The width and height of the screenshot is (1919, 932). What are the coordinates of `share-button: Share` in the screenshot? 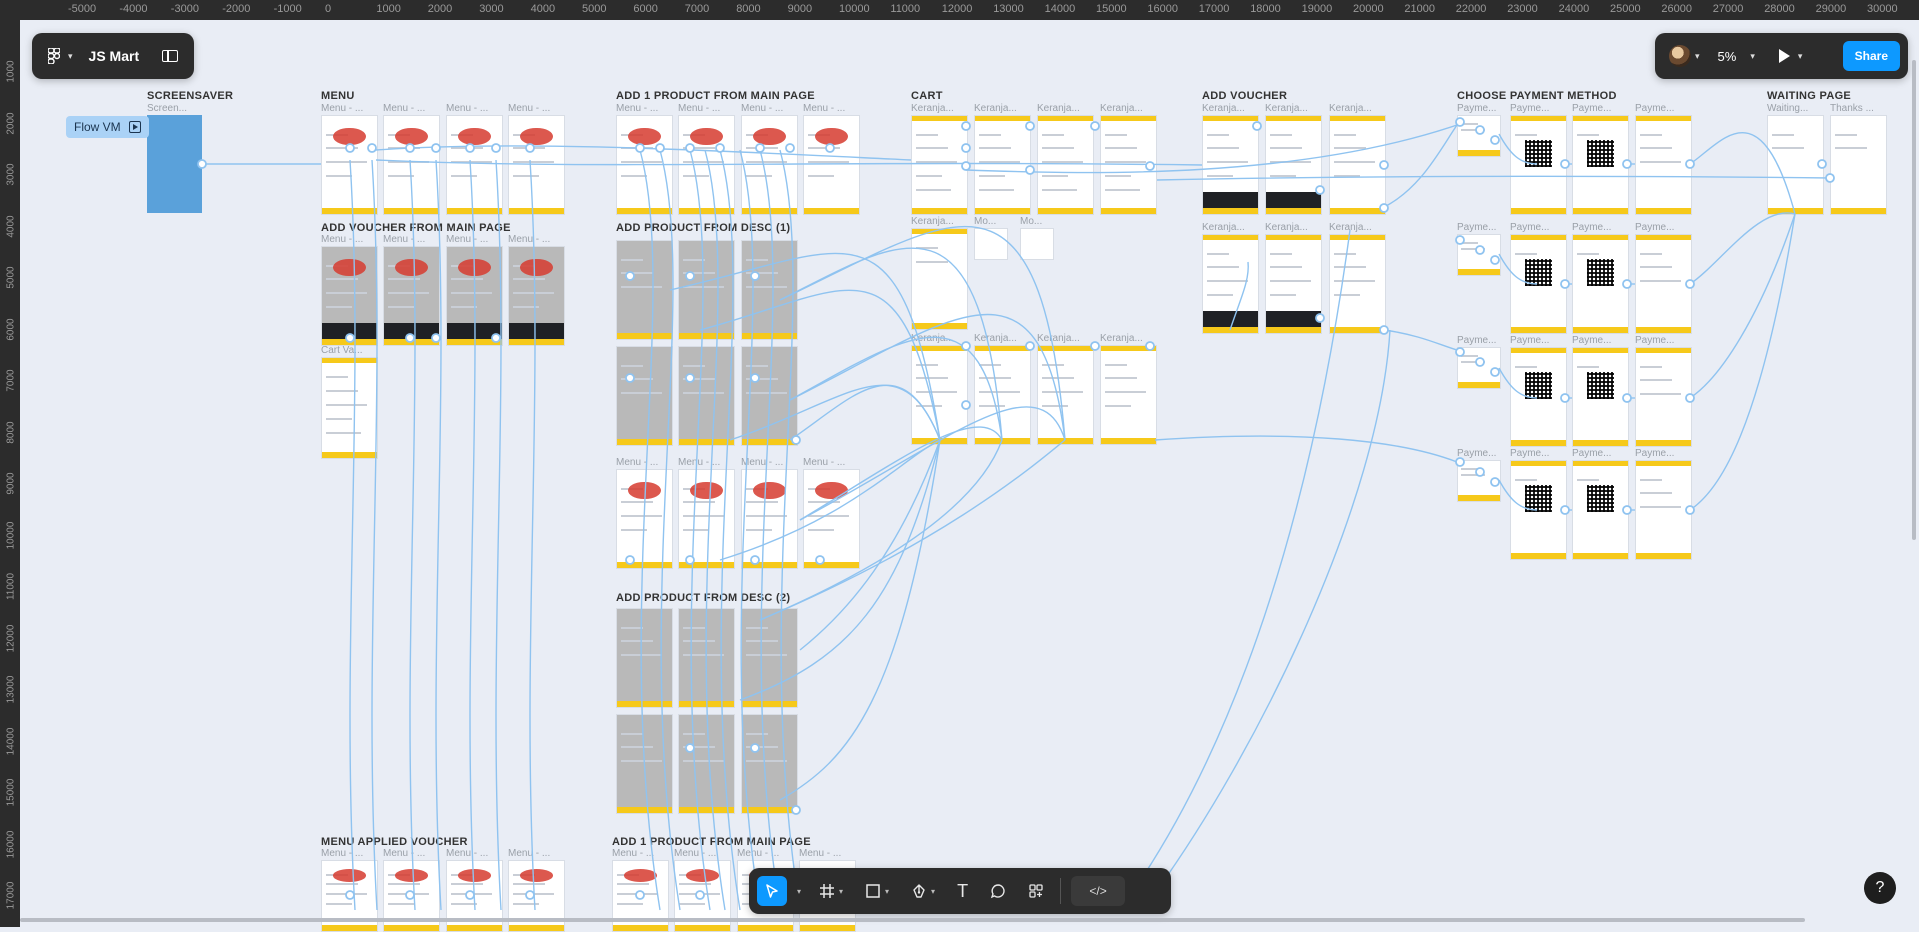 It's located at (1871, 56).